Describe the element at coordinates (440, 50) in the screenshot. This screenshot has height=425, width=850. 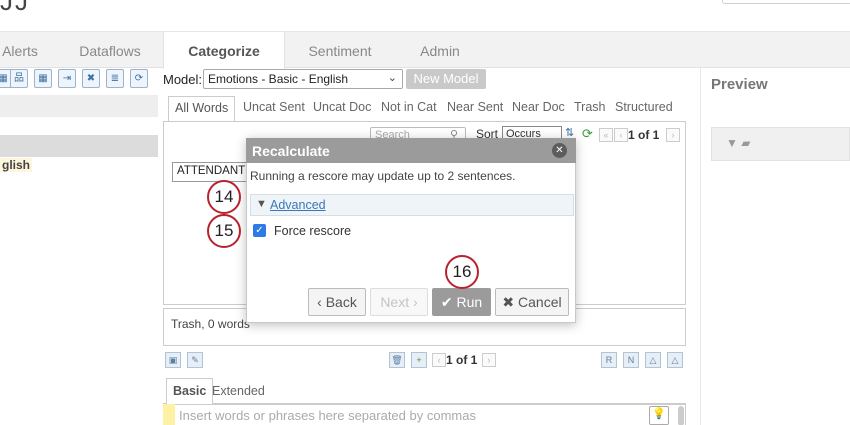
I see `tab-admin: Admin` at that location.